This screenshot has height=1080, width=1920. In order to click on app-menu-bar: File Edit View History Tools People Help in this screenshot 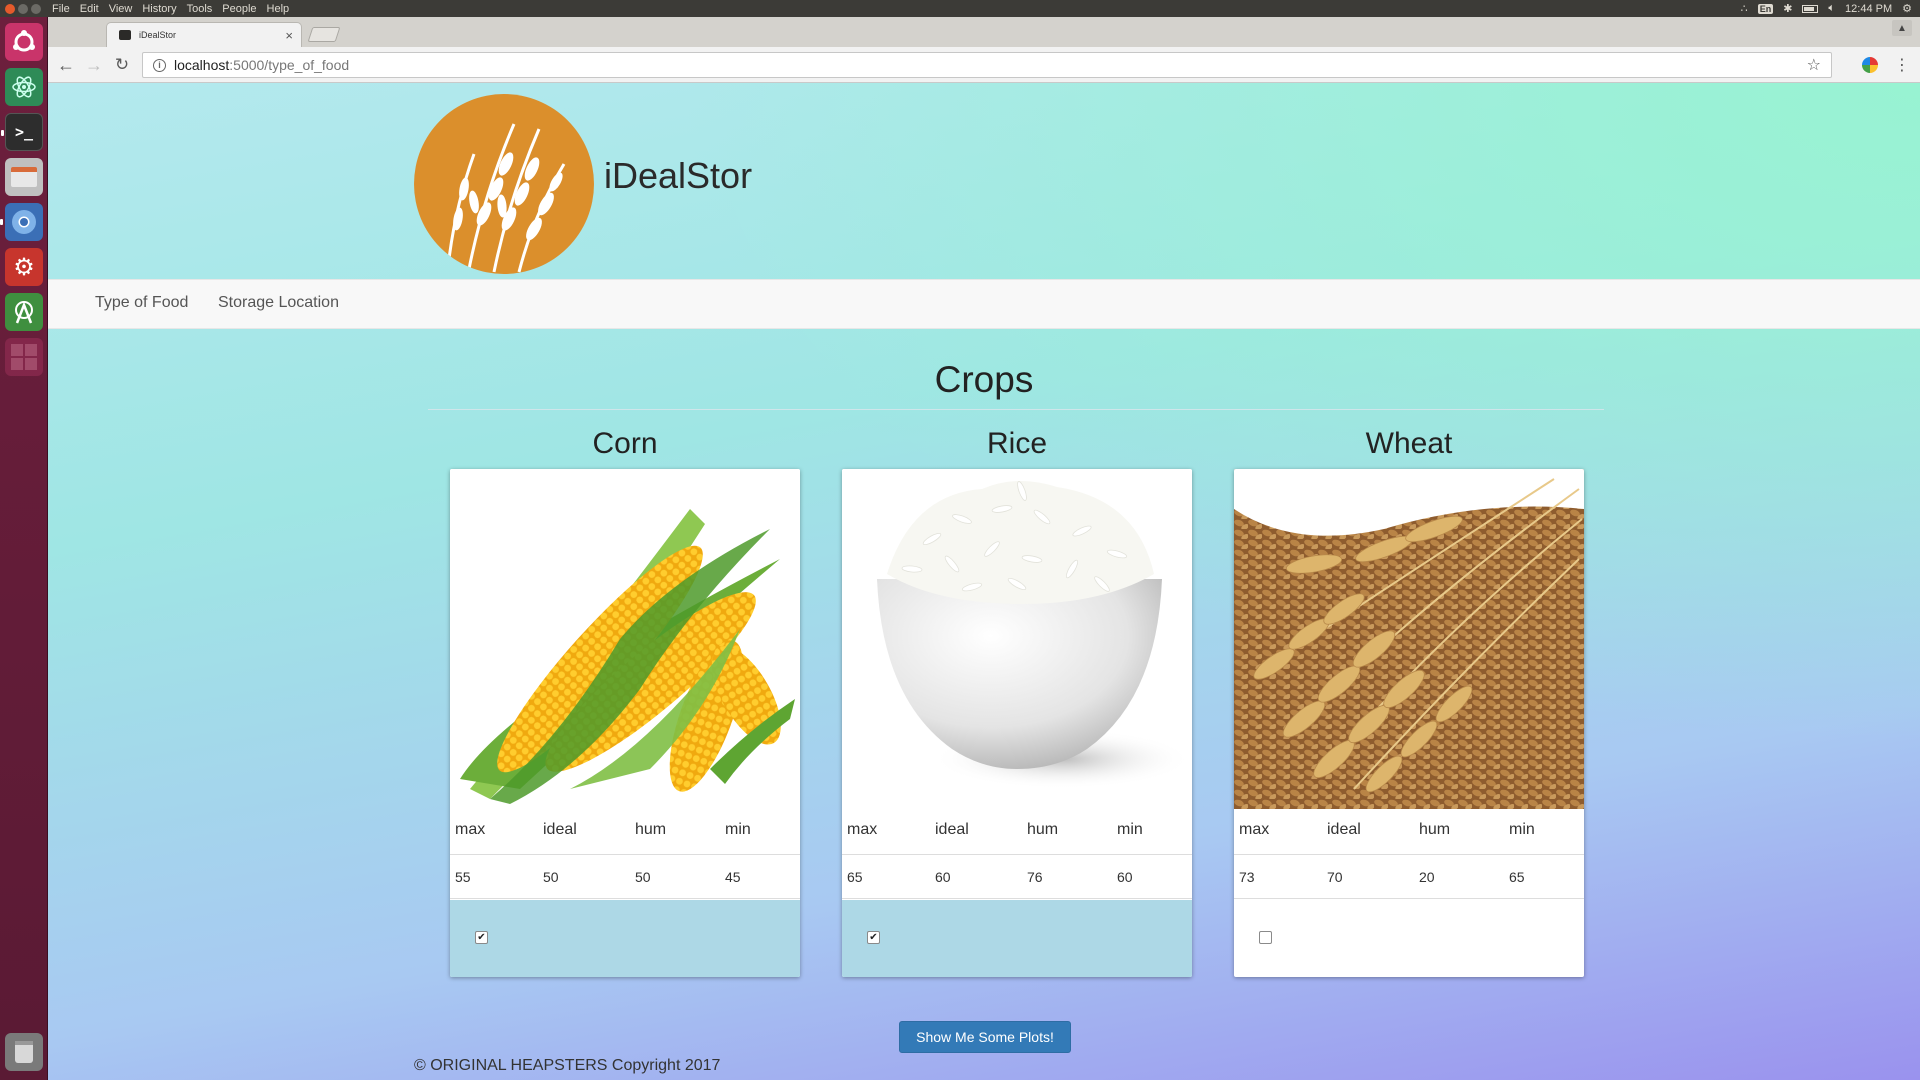, I will do `click(170, 9)`.